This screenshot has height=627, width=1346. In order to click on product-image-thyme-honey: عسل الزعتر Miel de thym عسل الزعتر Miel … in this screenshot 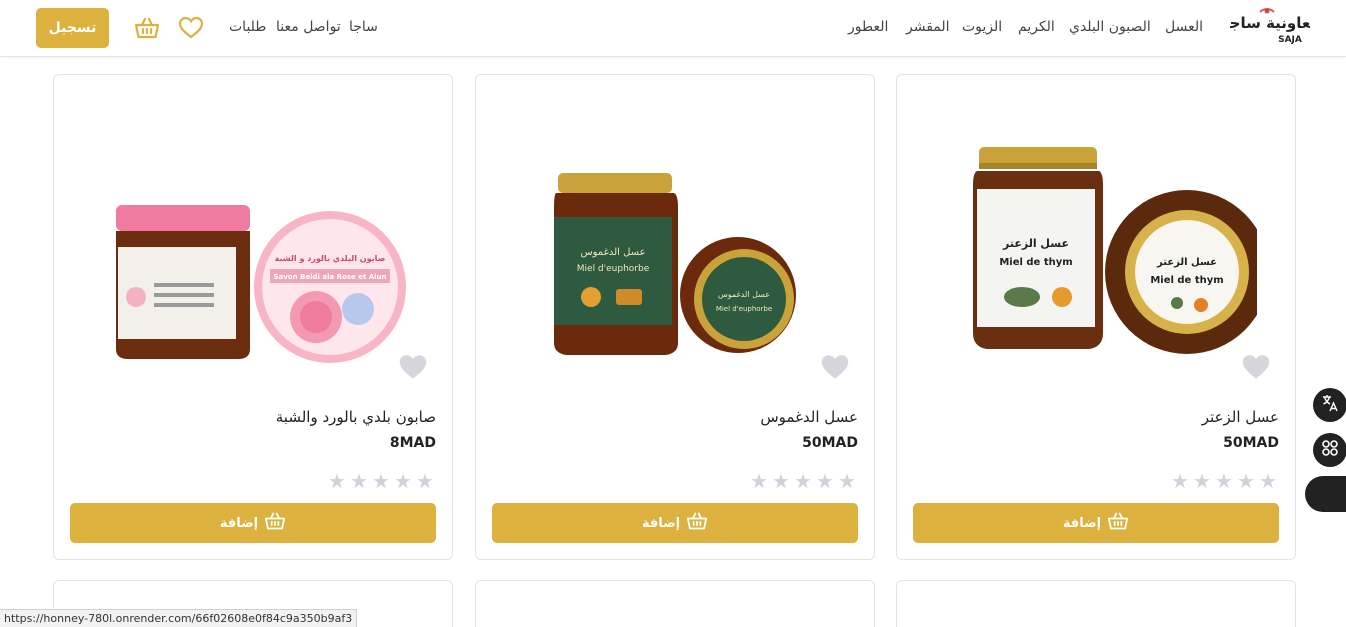, I will do `click(1103, 252)`.